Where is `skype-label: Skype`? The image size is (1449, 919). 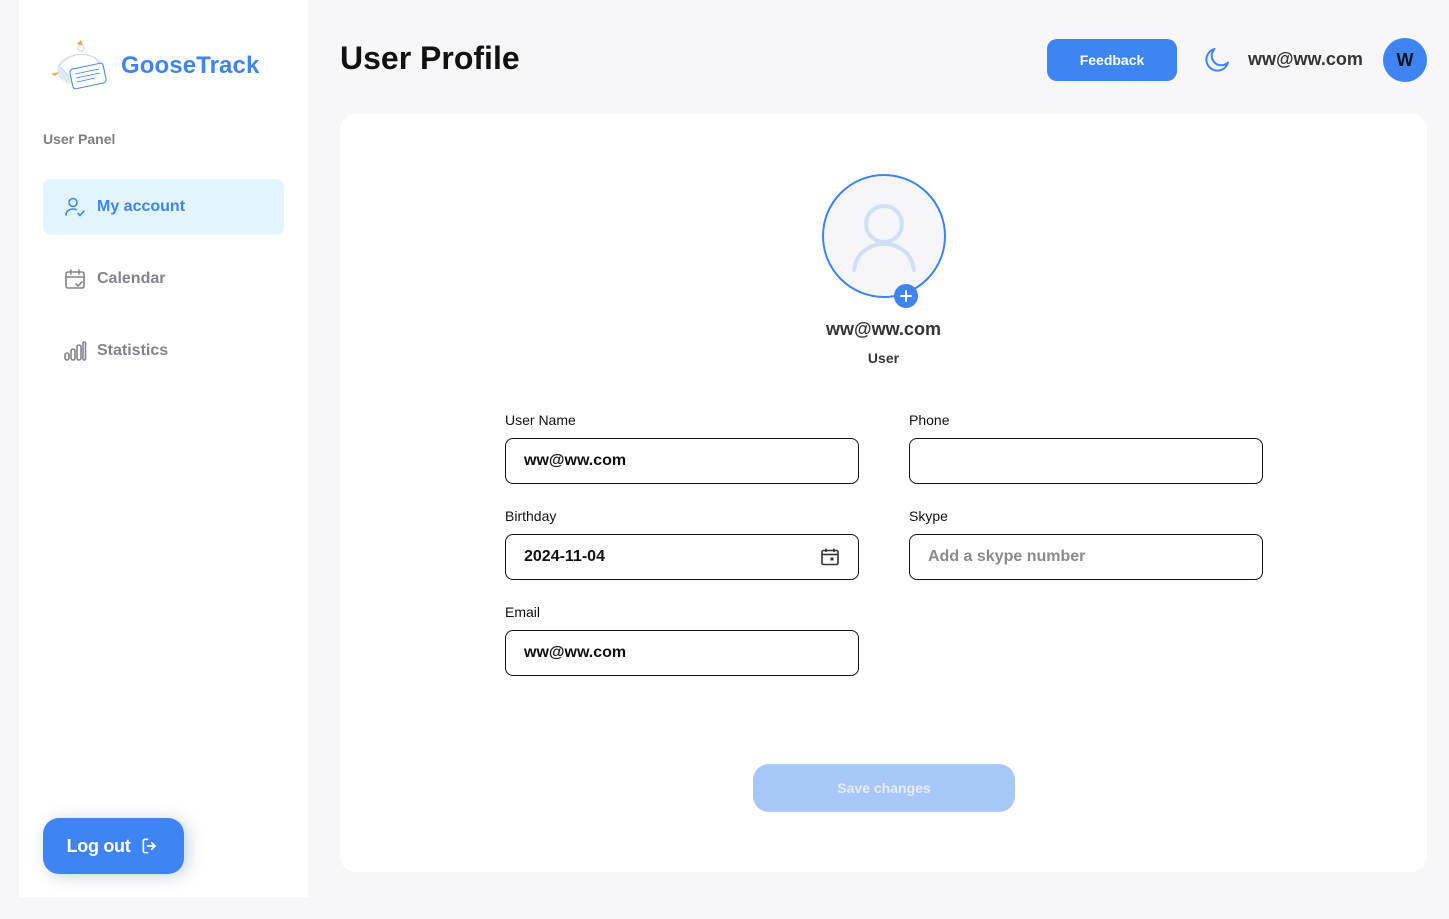 skype-label: Skype is located at coordinates (928, 516).